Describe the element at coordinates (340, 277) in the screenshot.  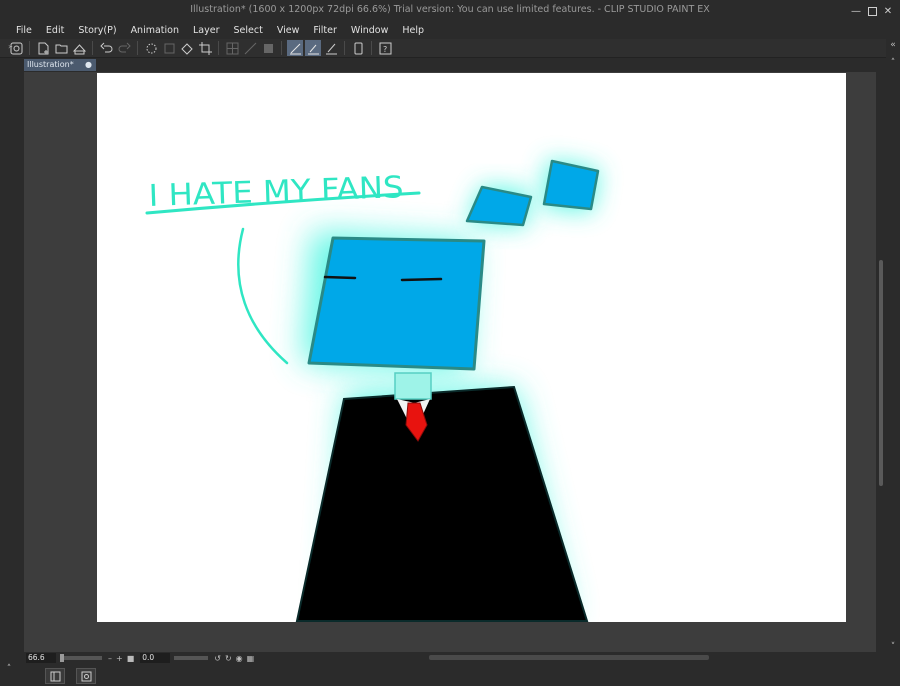
I see `left-eye` at that location.